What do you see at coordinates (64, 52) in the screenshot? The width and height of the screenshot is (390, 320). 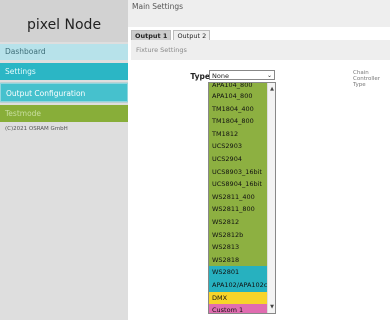 I see `sidebar-item-dashboard: Dashboard` at bounding box center [64, 52].